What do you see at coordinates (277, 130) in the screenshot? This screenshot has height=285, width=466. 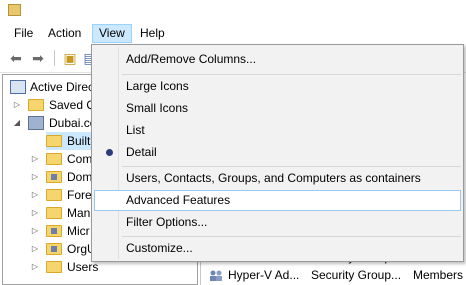 I see `menu-item-list: List` at bounding box center [277, 130].